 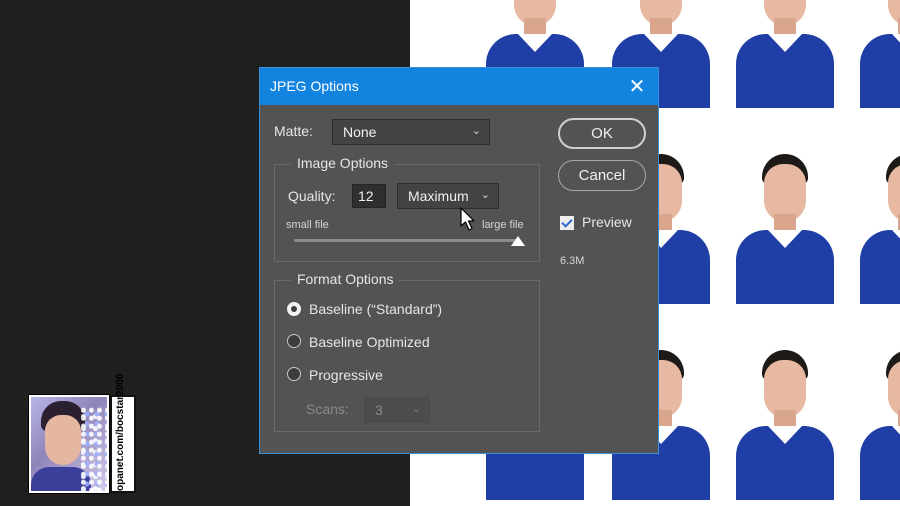 What do you see at coordinates (69, 444) in the screenshot?
I see `watermark-thumbnail` at bounding box center [69, 444].